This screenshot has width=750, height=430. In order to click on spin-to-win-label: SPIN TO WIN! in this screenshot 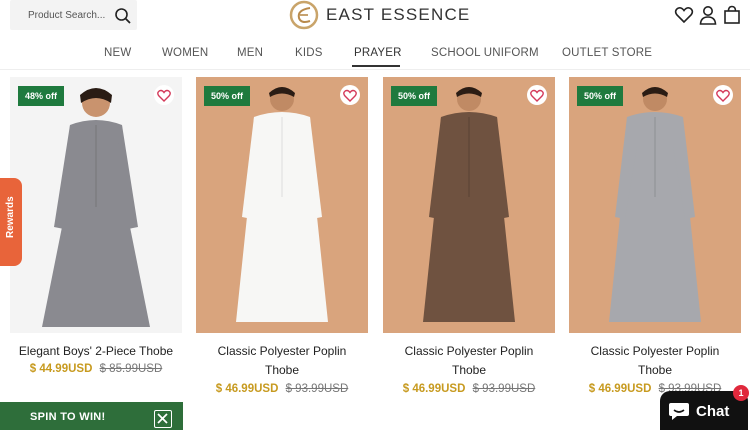, I will do `click(68, 417)`.